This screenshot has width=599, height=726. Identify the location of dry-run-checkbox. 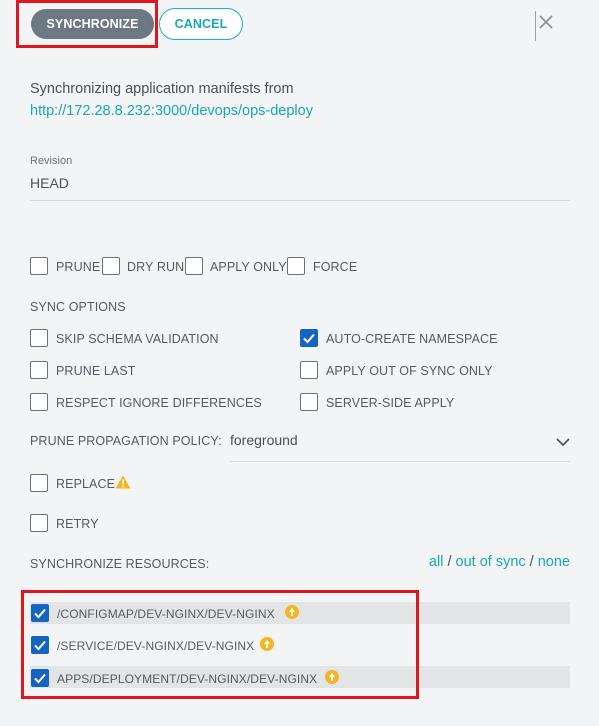
(111, 266).